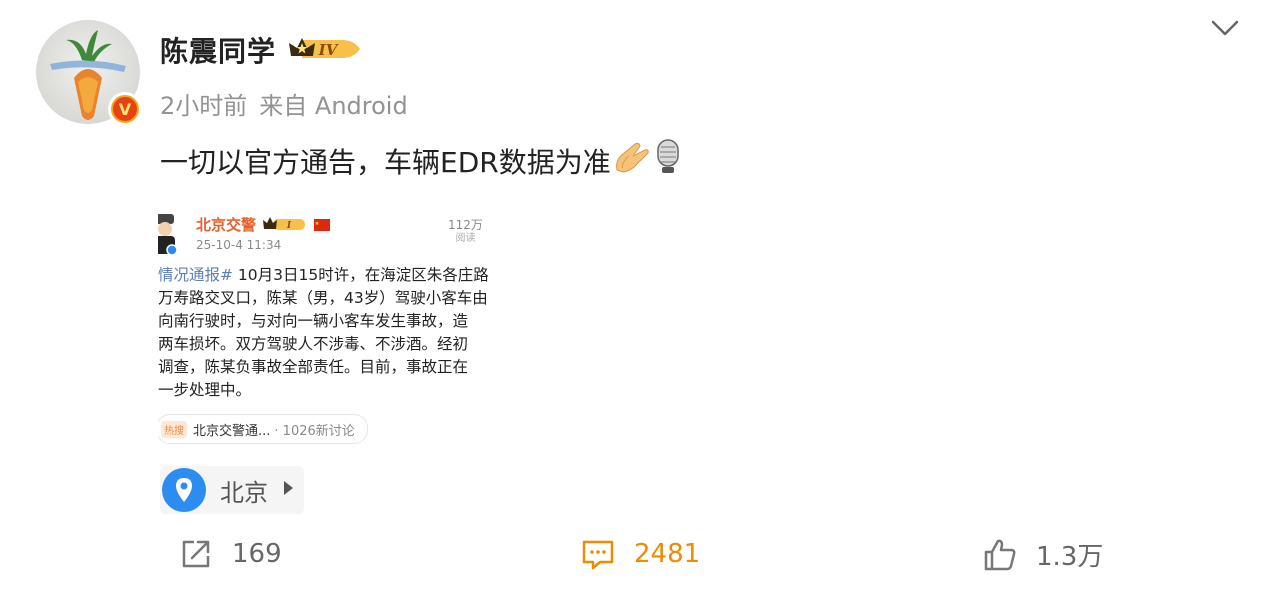 This screenshot has width=1264, height=610. I want to click on chevron-down-icon, so click(1225, 28).